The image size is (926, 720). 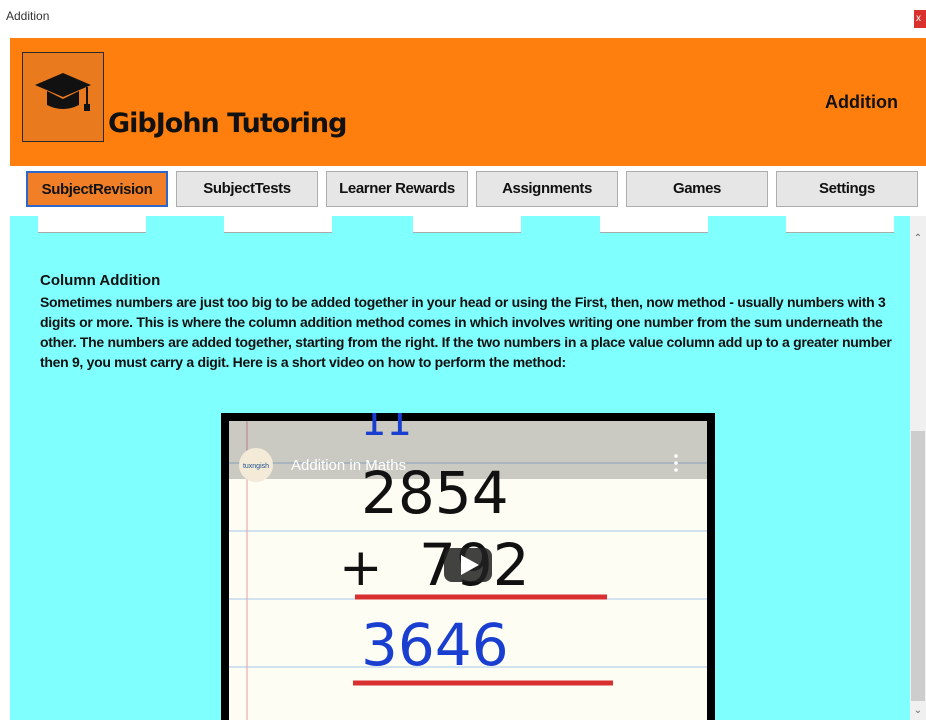 I want to click on tab-assignments: Assignments, so click(x=547, y=189).